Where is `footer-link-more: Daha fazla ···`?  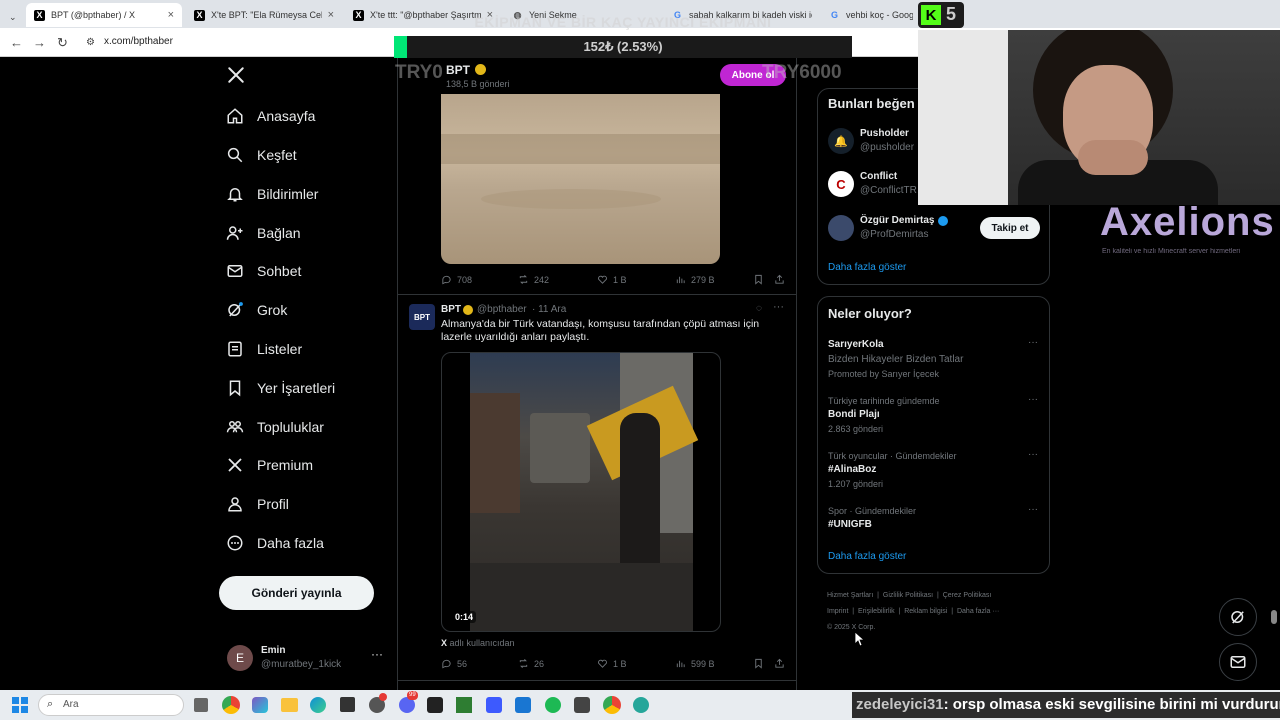 footer-link-more: Daha fazla ··· is located at coordinates (978, 611).